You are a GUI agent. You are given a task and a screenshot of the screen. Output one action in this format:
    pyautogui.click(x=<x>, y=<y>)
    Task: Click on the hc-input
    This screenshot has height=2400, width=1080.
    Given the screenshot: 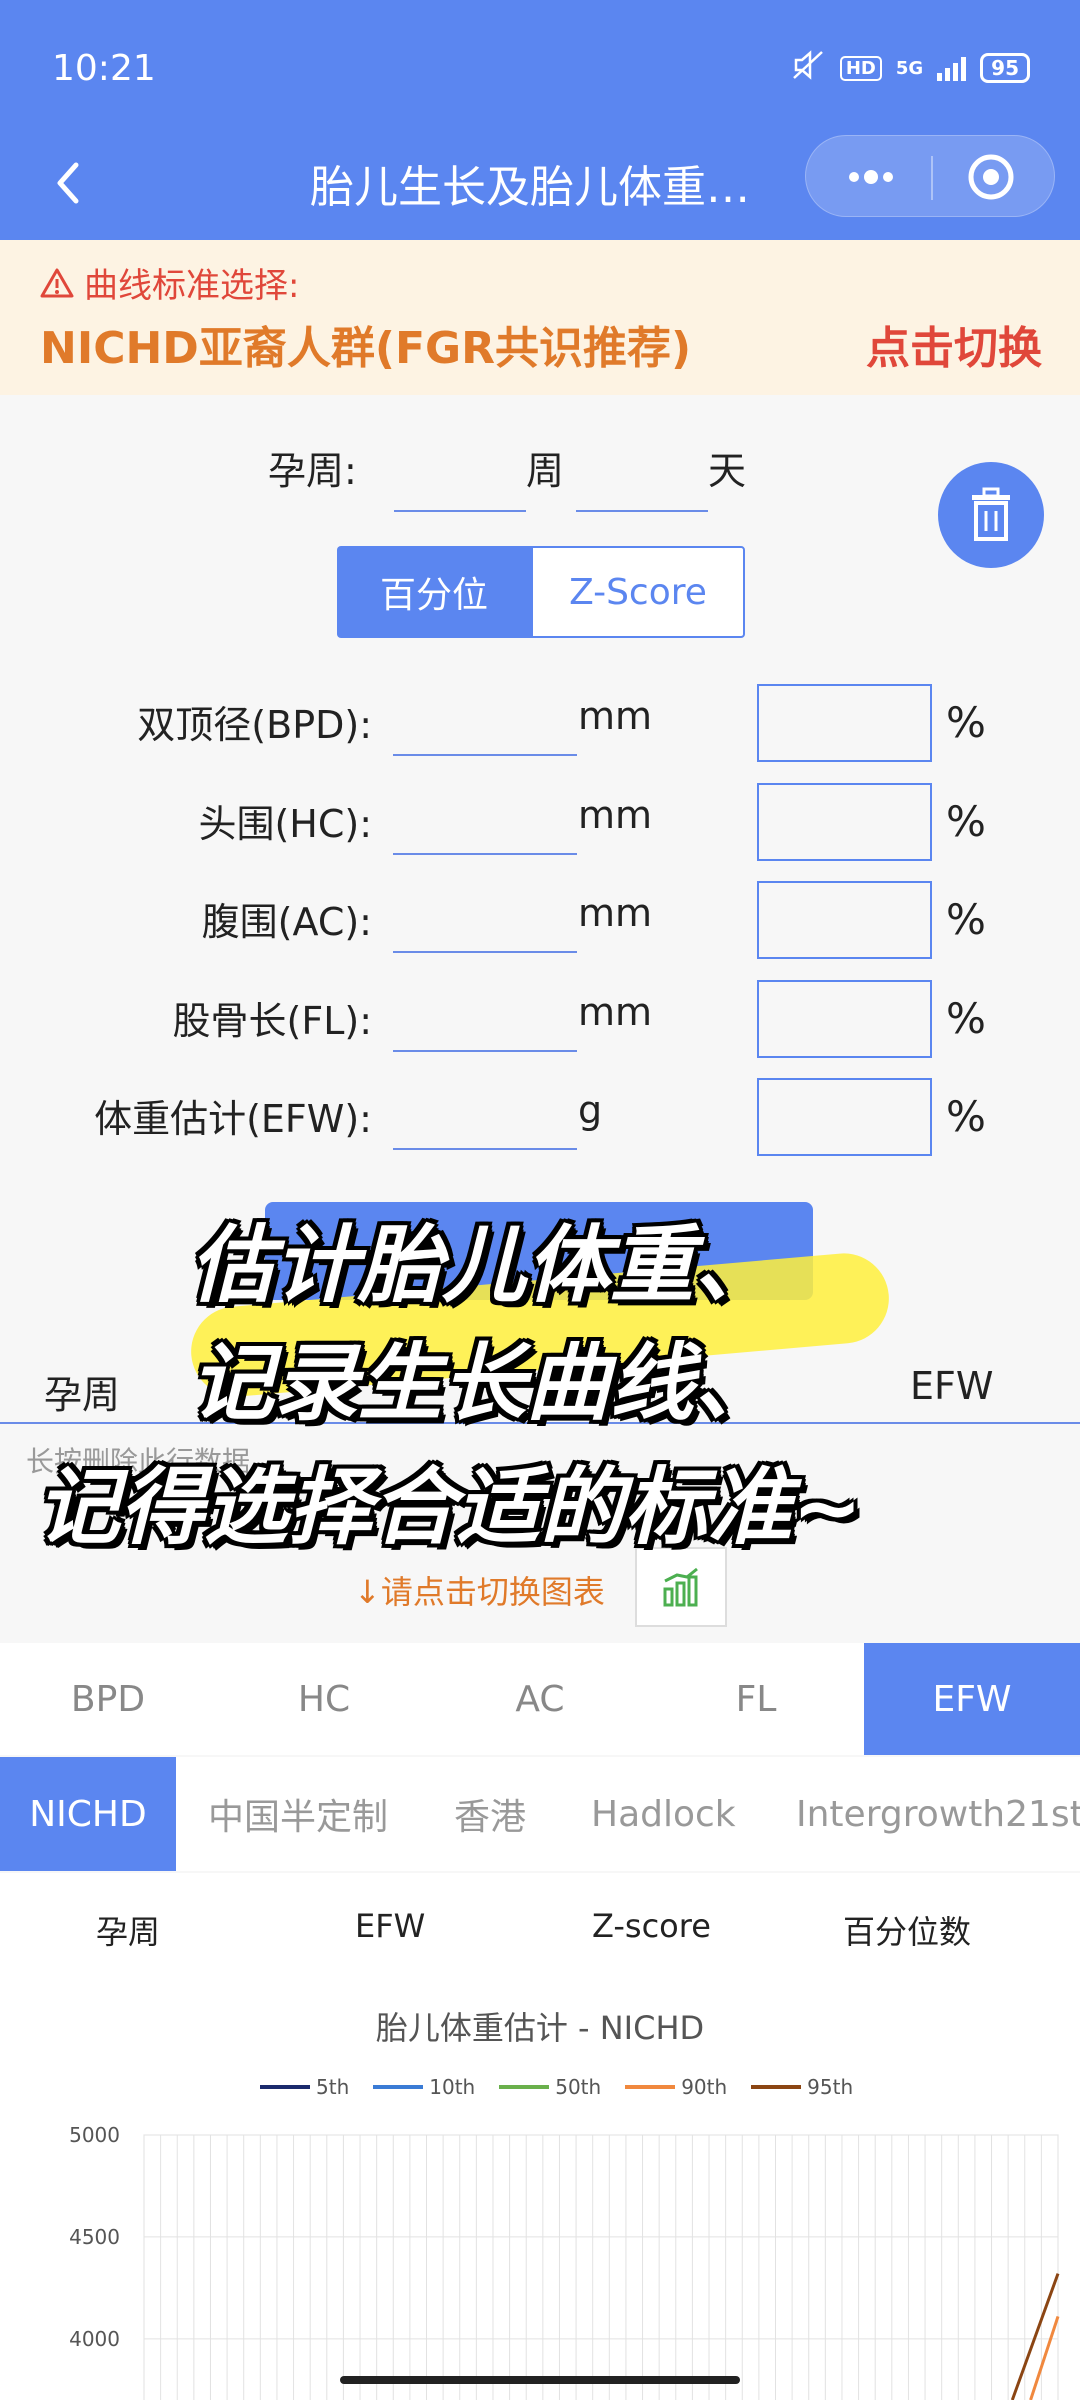 What is the action you would take?
    pyautogui.click(x=485, y=854)
    